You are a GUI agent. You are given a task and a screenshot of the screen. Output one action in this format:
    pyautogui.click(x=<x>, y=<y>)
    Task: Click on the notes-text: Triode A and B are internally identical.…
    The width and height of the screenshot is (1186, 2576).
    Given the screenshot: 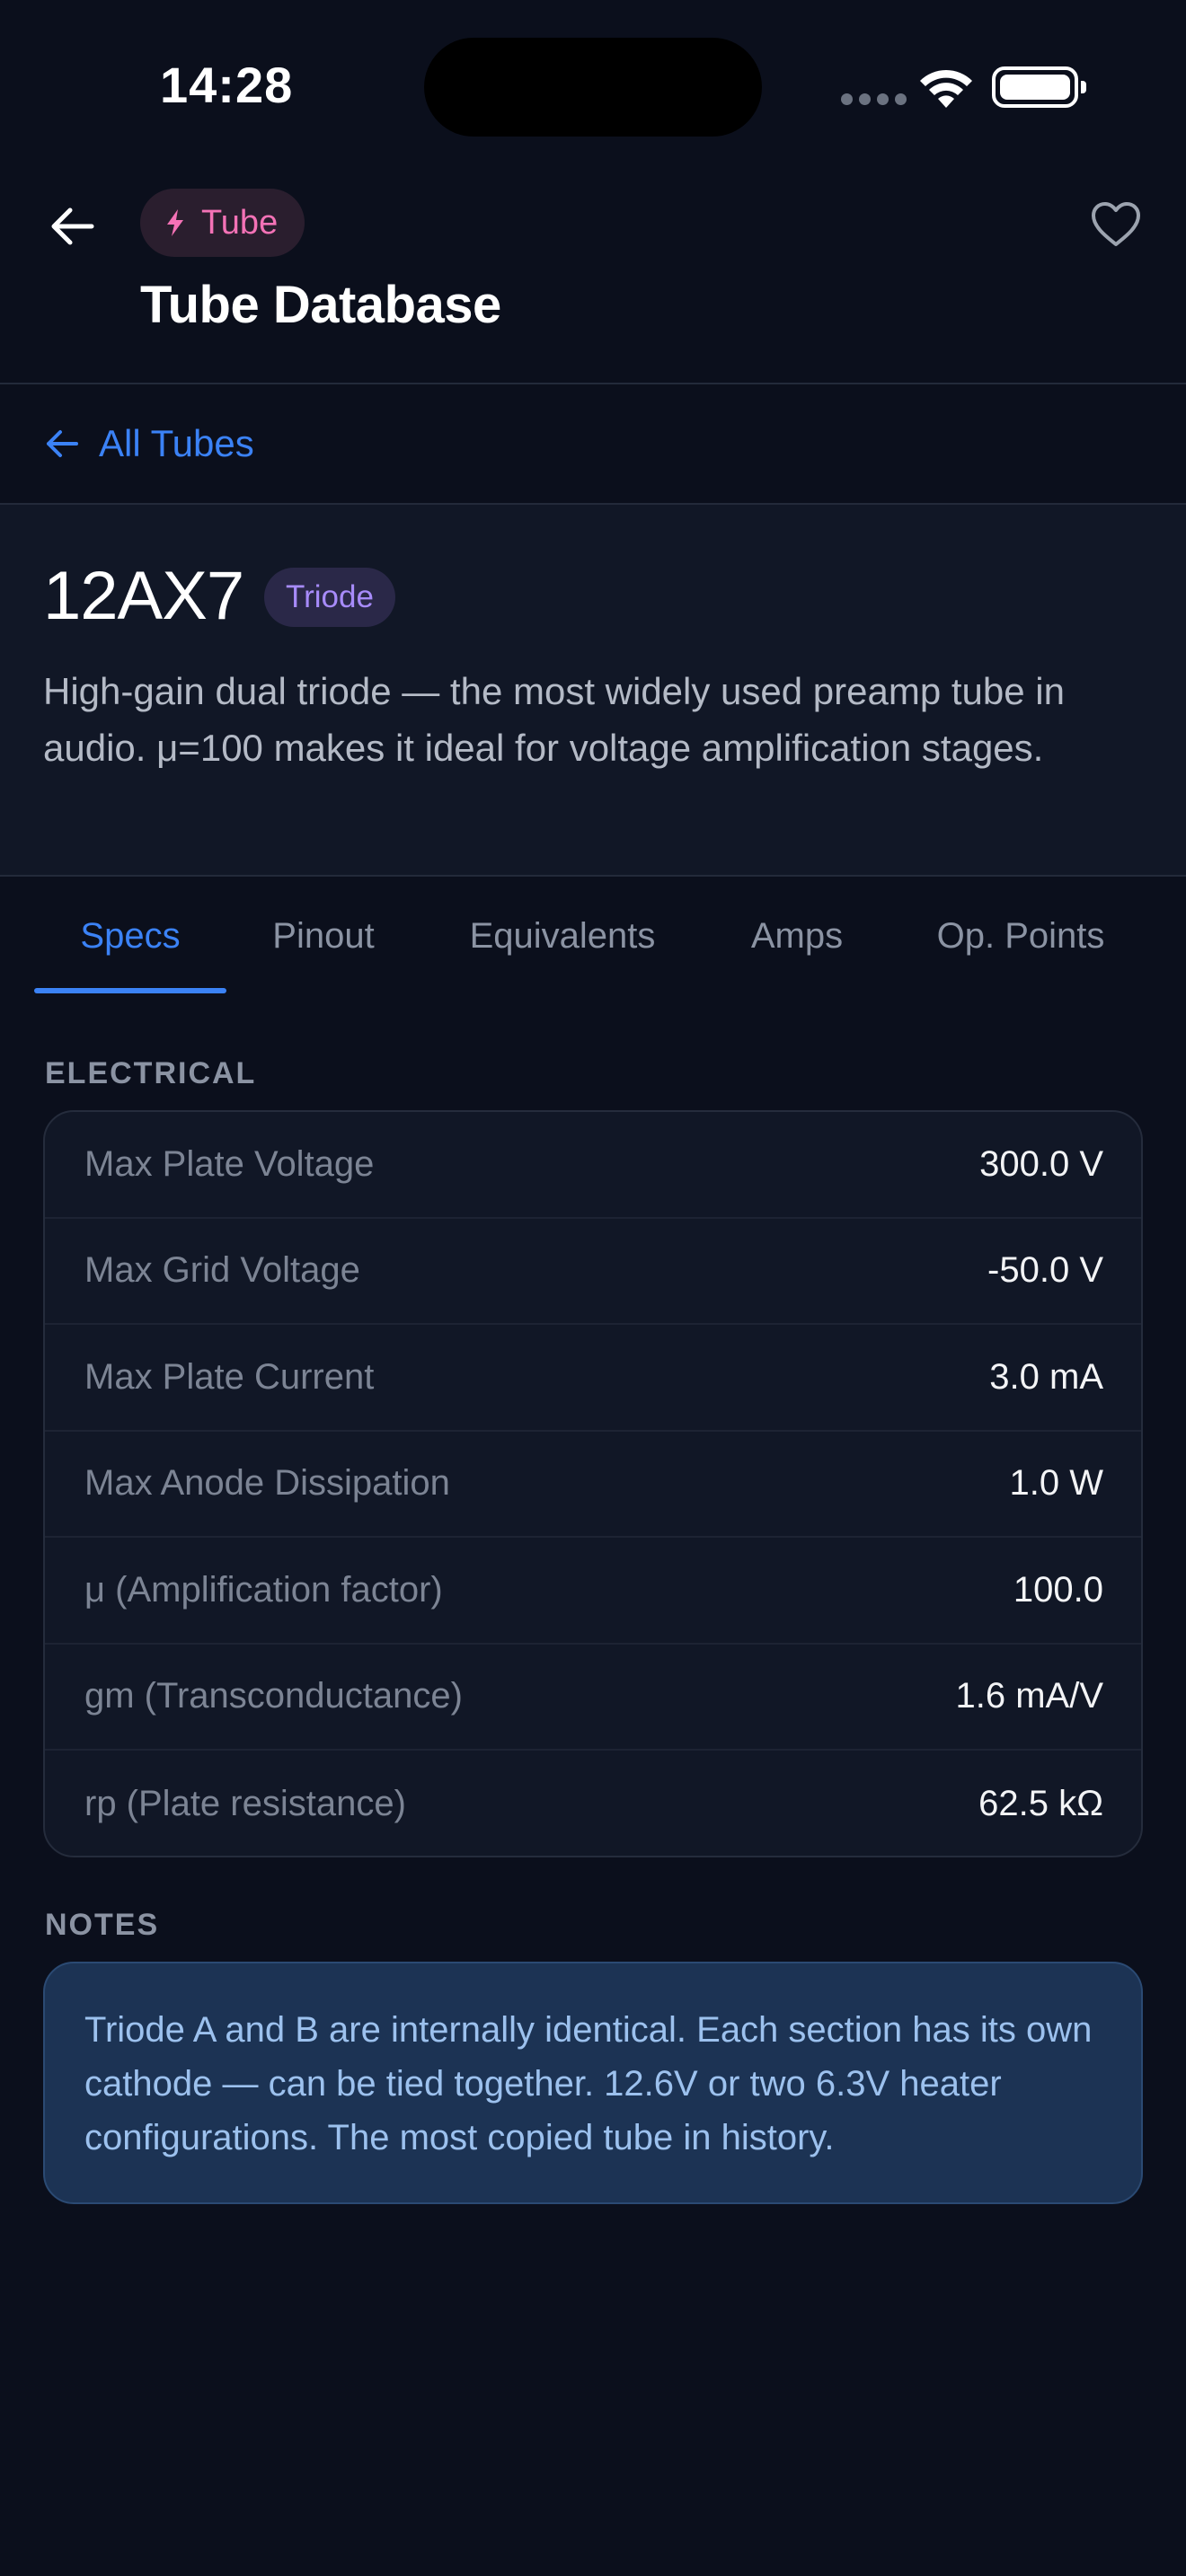 What is the action you would take?
    pyautogui.click(x=588, y=2083)
    